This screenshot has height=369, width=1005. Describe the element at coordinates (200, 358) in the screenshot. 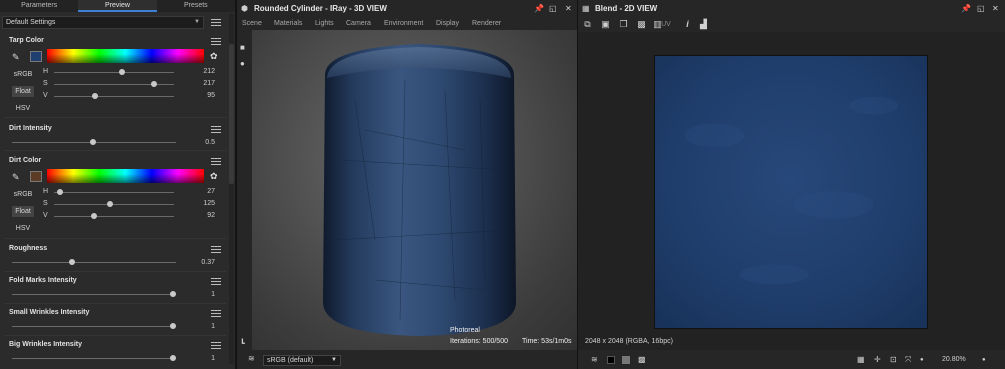

I see `big-wrinkles-value: 1` at that location.